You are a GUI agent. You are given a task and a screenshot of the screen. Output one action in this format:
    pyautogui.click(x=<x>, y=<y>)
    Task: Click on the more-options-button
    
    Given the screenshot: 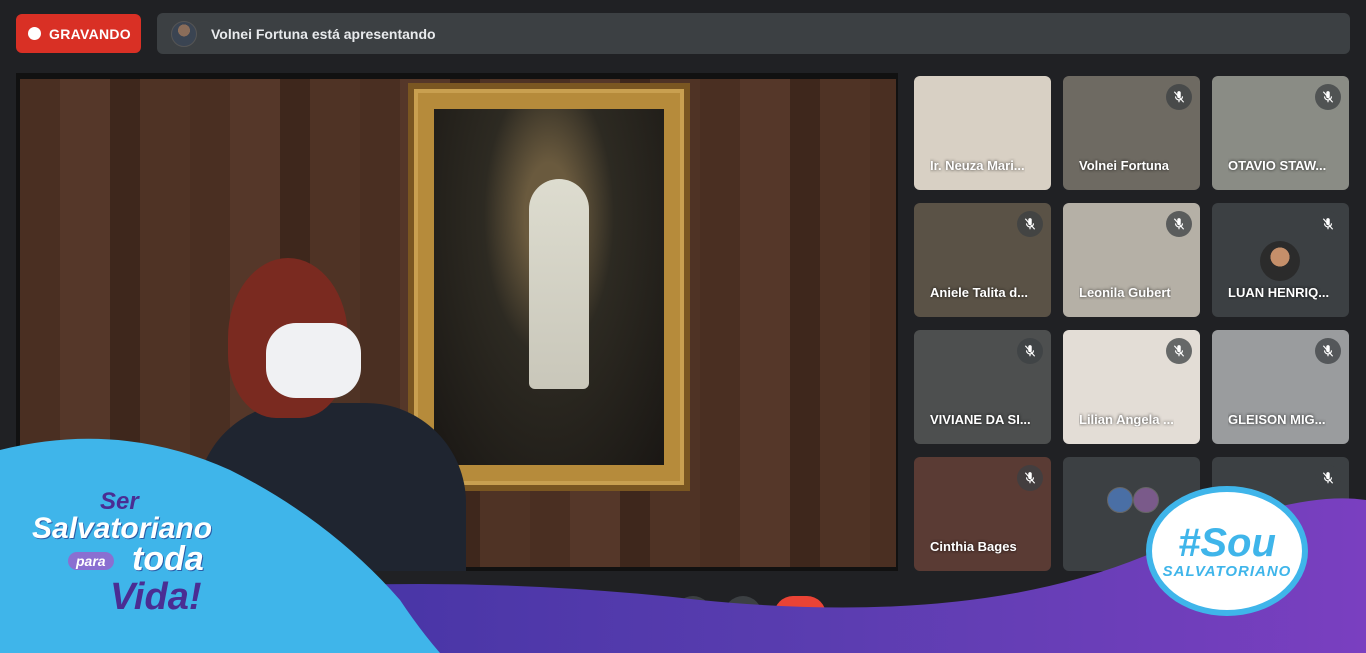 What is the action you would take?
    pyautogui.click(x=743, y=615)
    